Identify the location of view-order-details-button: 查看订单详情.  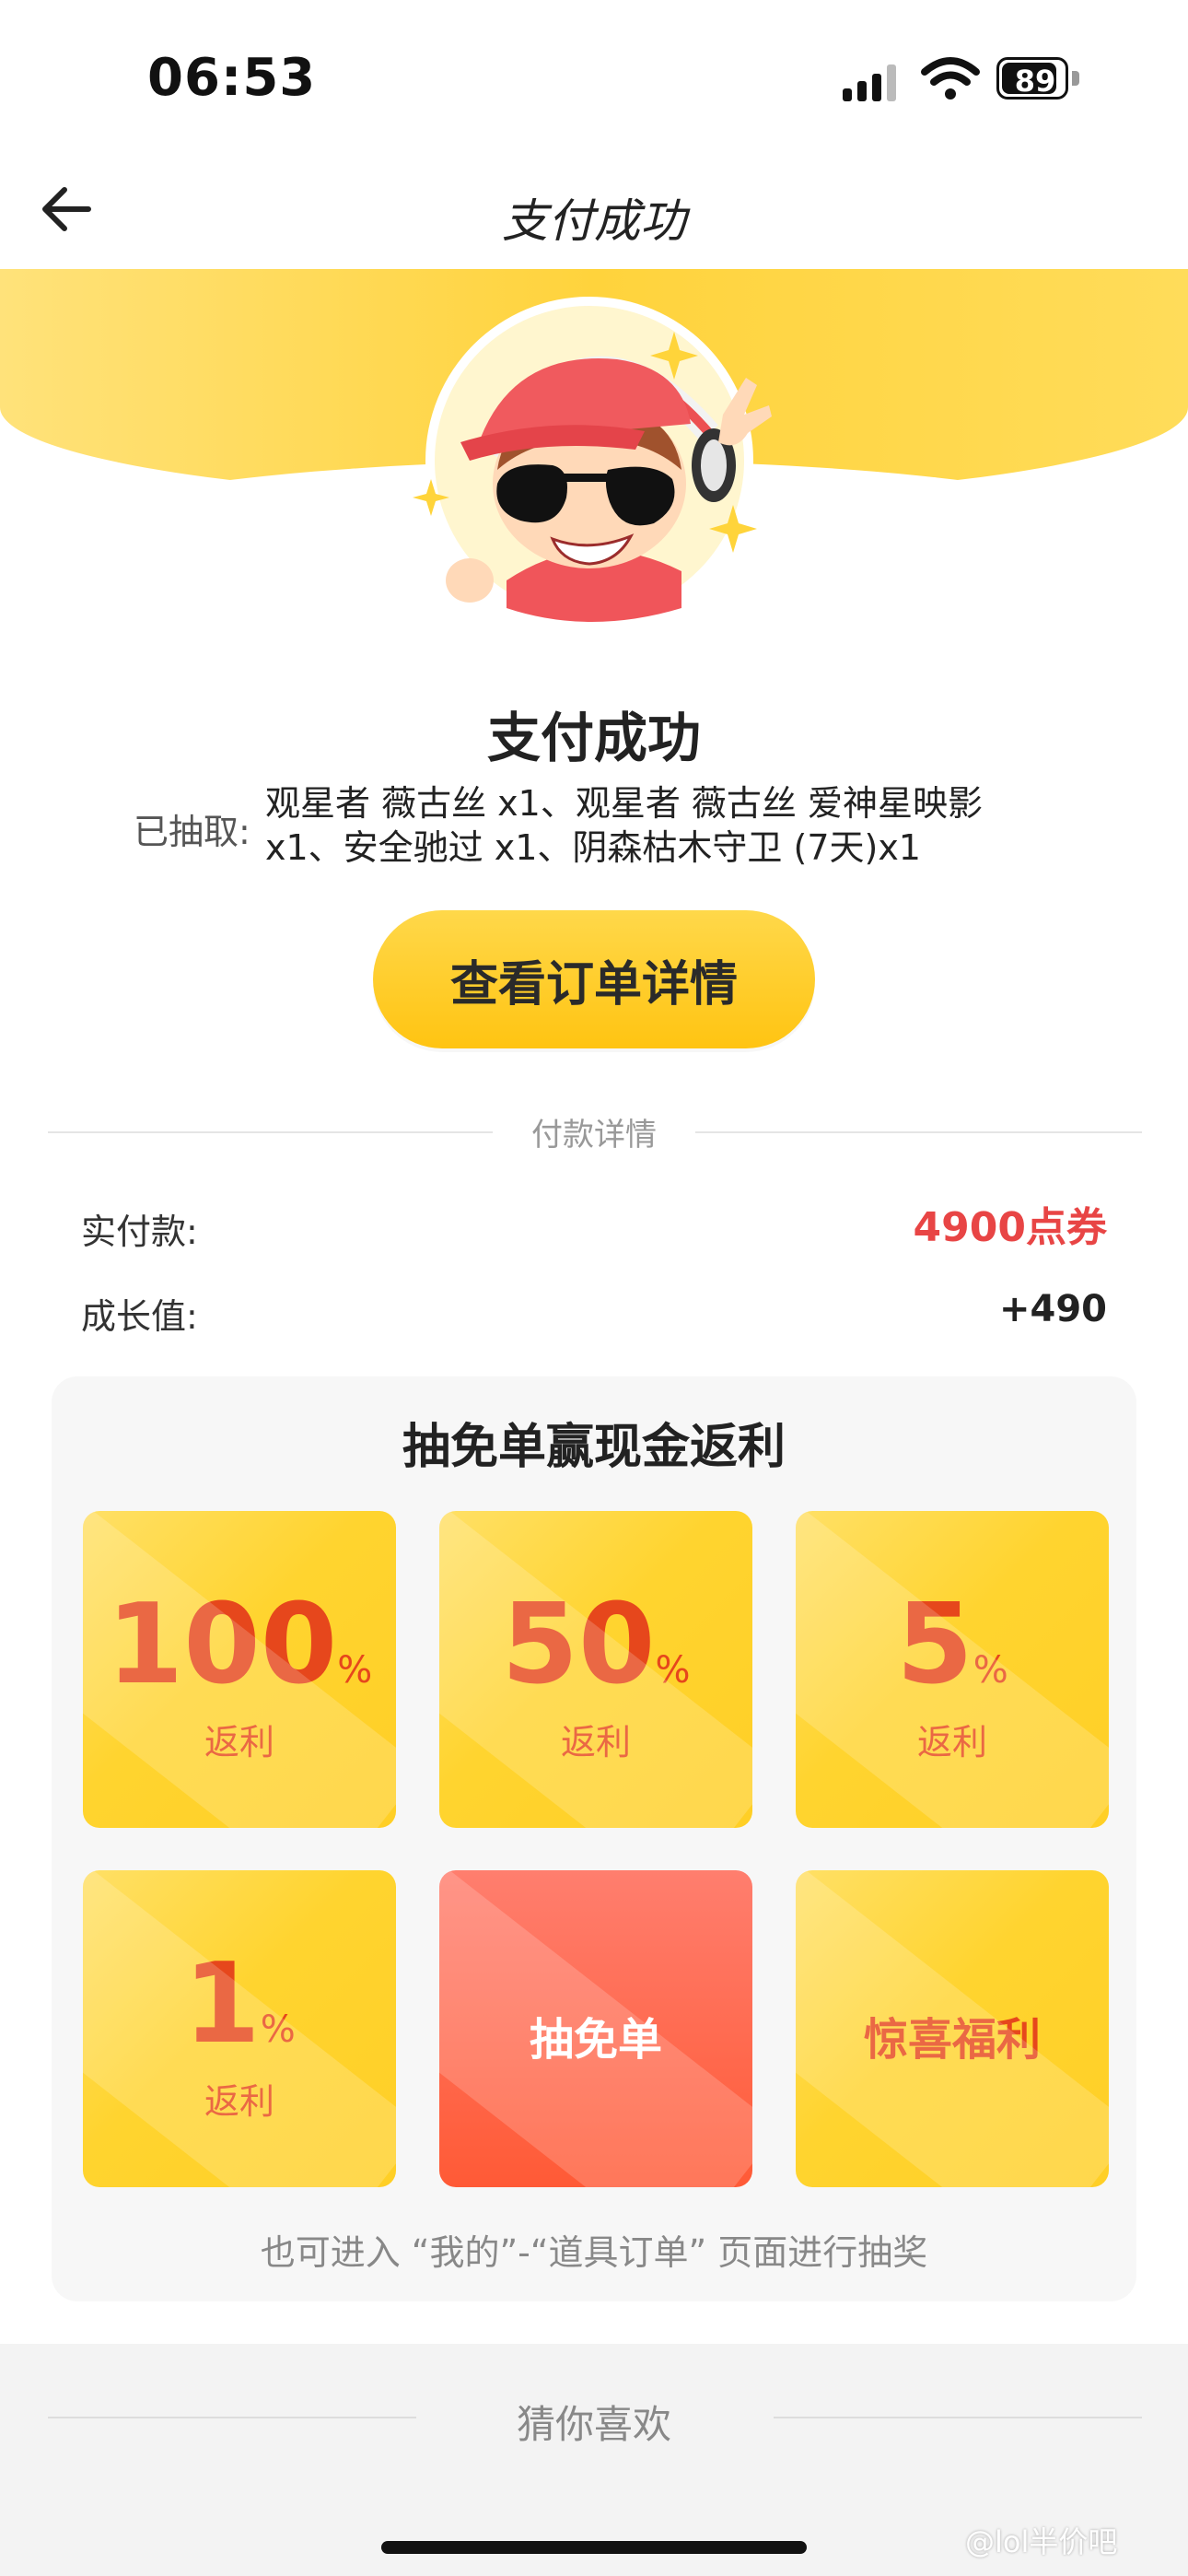
(594, 979).